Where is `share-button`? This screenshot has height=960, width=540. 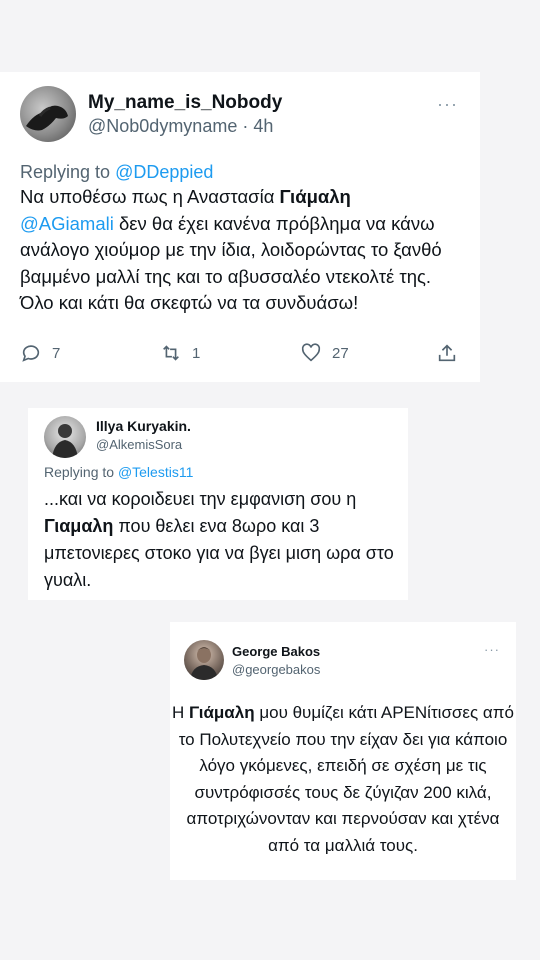 share-button is located at coordinates (447, 353).